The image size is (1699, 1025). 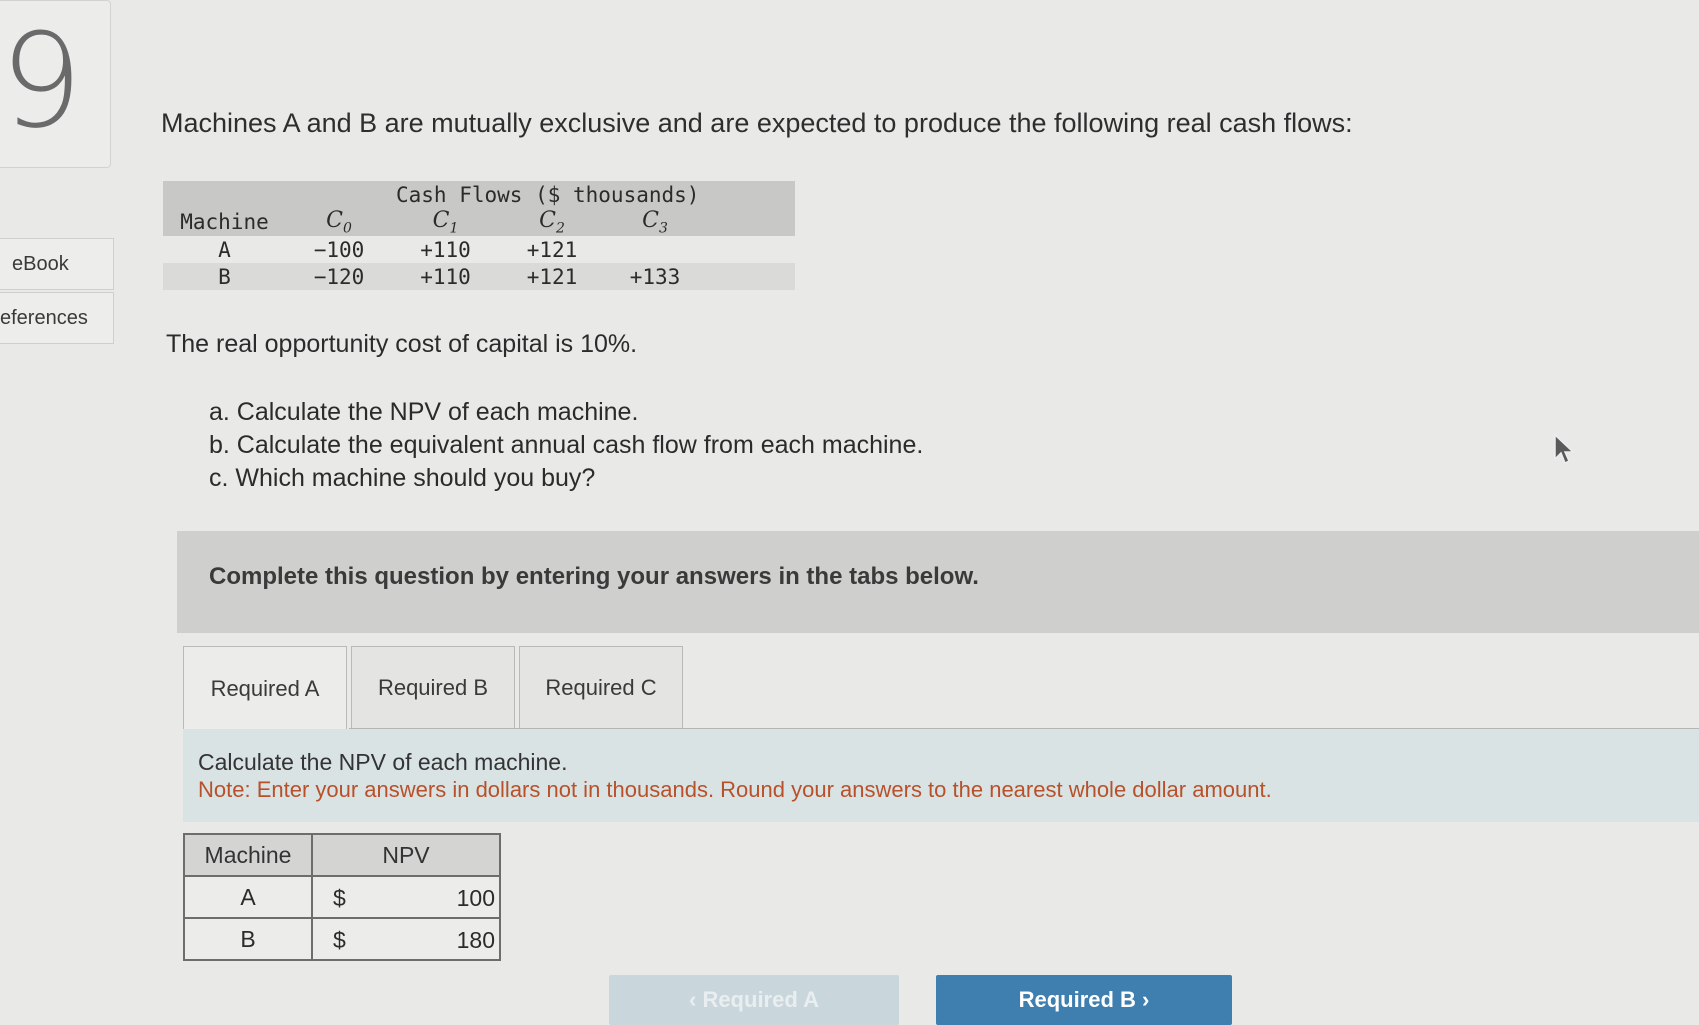 I want to click on references-button: eferences, so click(x=57, y=318).